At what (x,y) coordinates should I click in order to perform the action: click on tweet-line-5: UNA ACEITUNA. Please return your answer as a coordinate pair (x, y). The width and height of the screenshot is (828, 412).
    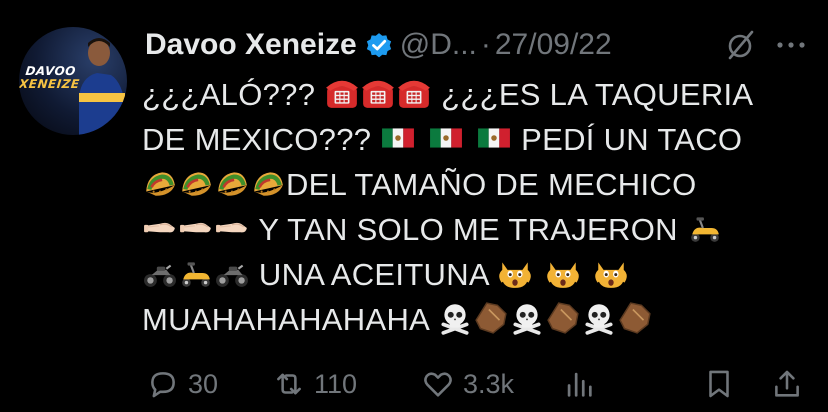
    Looking at the image, I should click on (482, 274).